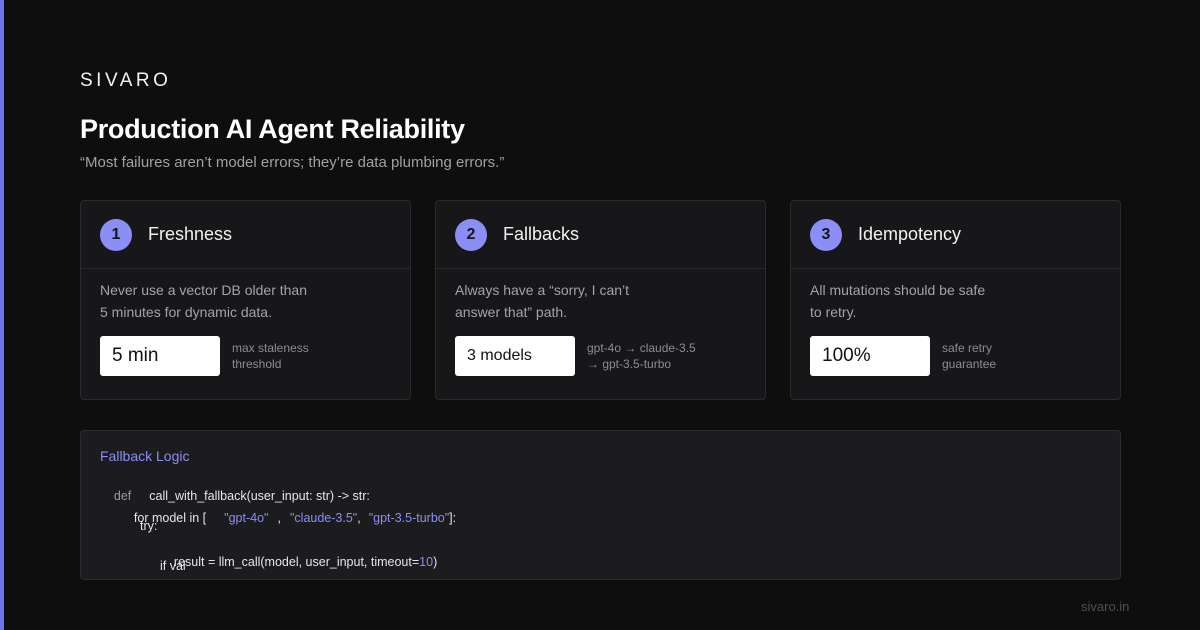 The width and height of the screenshot is (1200, 630). What do you see at coordinates (600, 235) in the screenshot?
I see `card-header: 2 Fallbacks` at bounding box center [600, 235].